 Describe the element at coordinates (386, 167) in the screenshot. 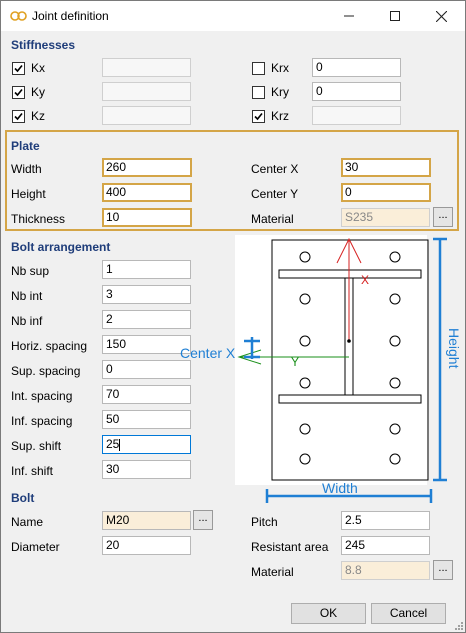

I see `plate-centerx-field: 30` at that location.